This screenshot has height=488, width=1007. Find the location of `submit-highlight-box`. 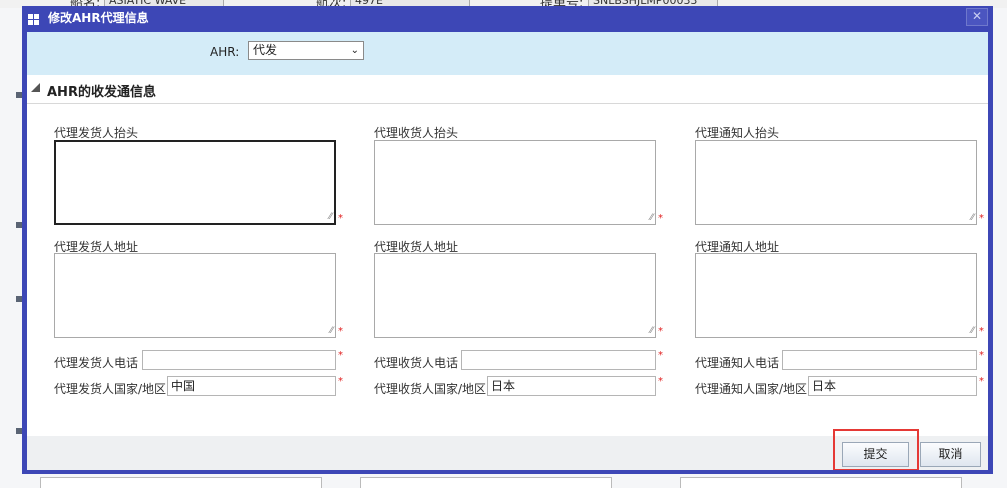

submit-highlight-box is located at coordinates (876, 449).